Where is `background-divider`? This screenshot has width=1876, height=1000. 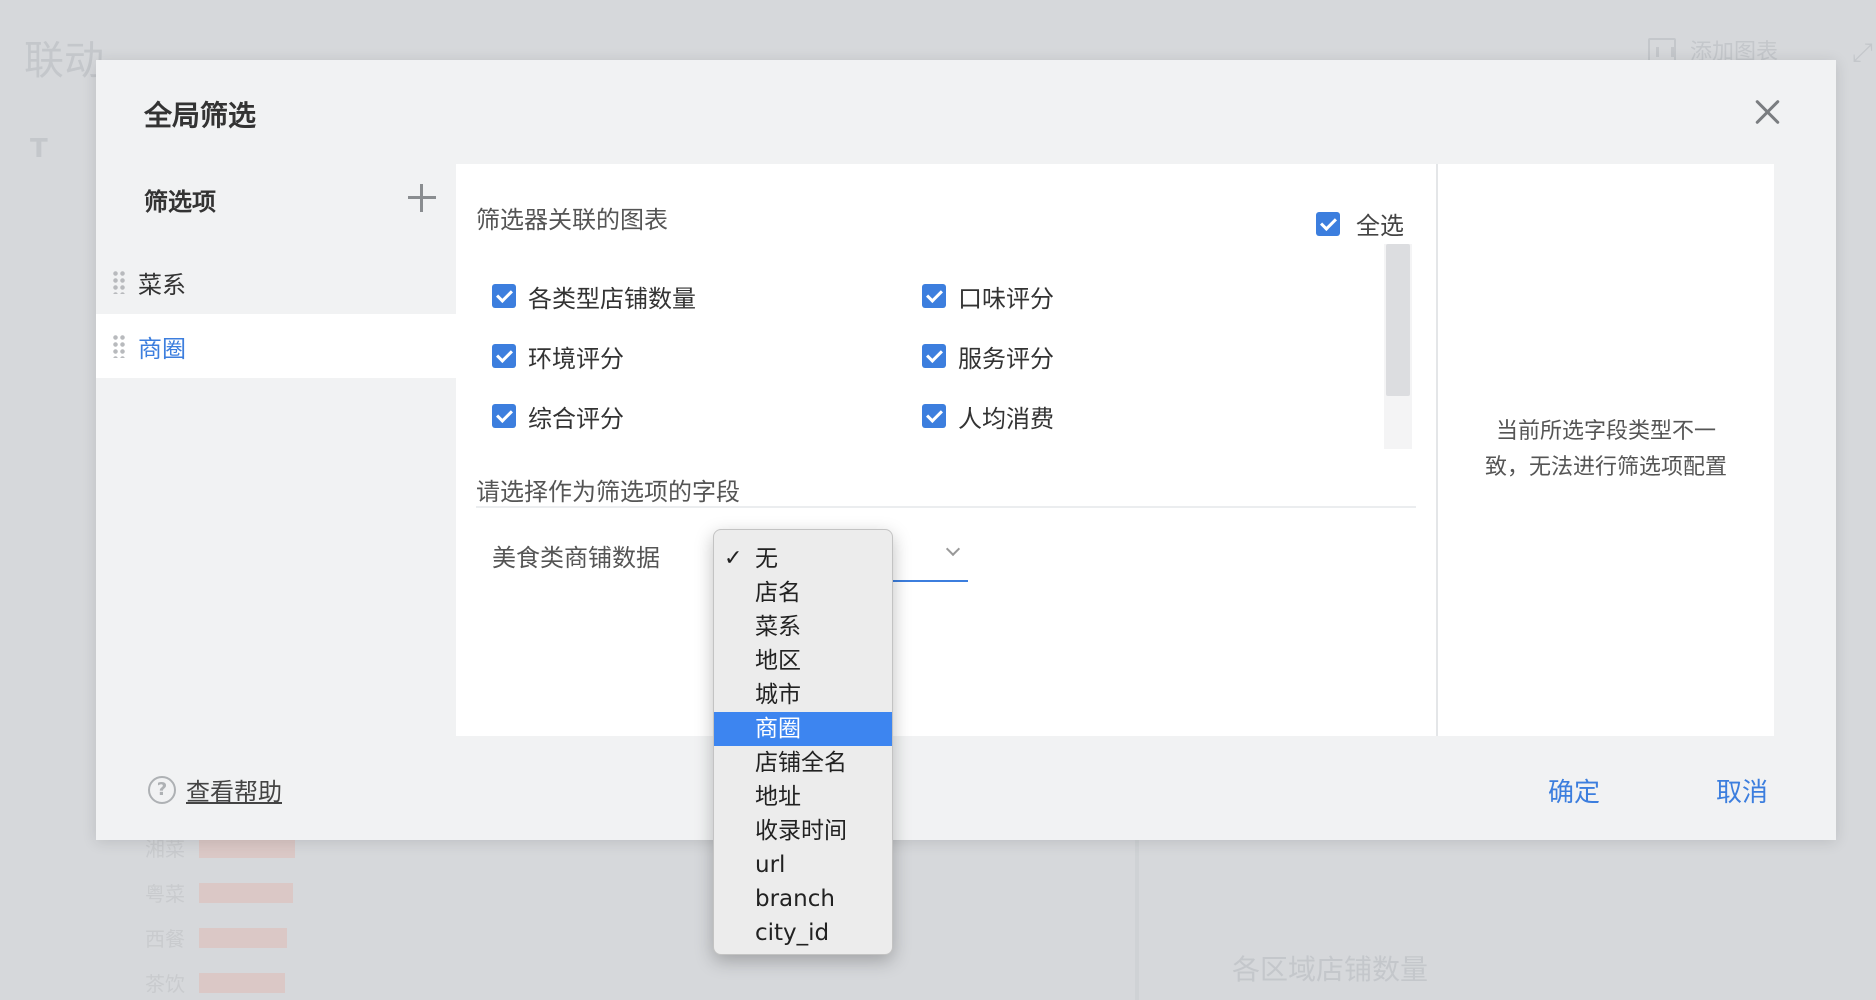 background-divider is located at coordinates (1137, 920).